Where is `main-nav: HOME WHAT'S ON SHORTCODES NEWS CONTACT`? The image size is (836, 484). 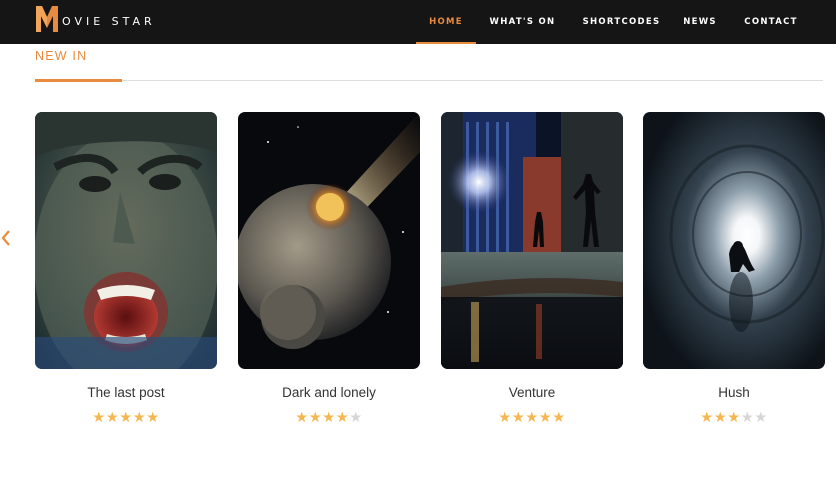 main-nav: HOME WHAT'S ON SHORTCODES NEWS CONTACT is located at coordinates (616, 22).